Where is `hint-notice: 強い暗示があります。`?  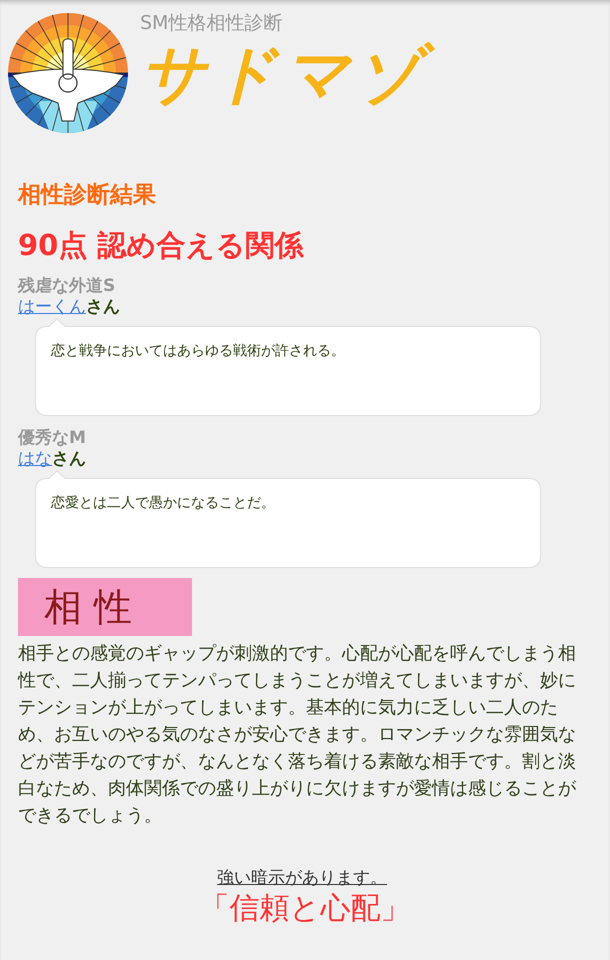 hint-notice: 強い暗示があります。 is located at coordinates (302, 878).